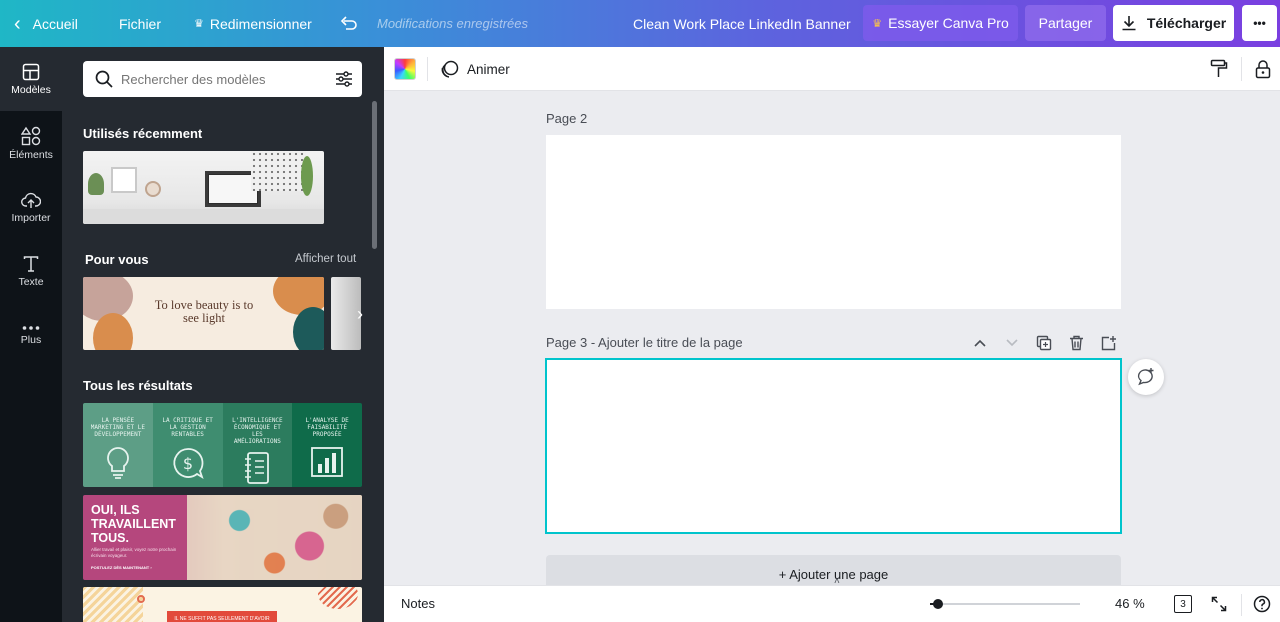  I want to click on dotted-board-image, so click(278, 171).